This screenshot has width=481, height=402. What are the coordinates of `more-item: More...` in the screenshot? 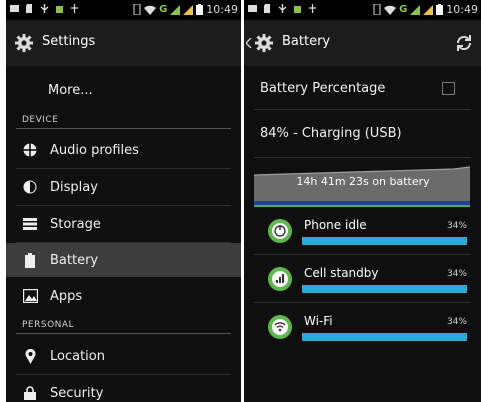 It's located at (123, 90).